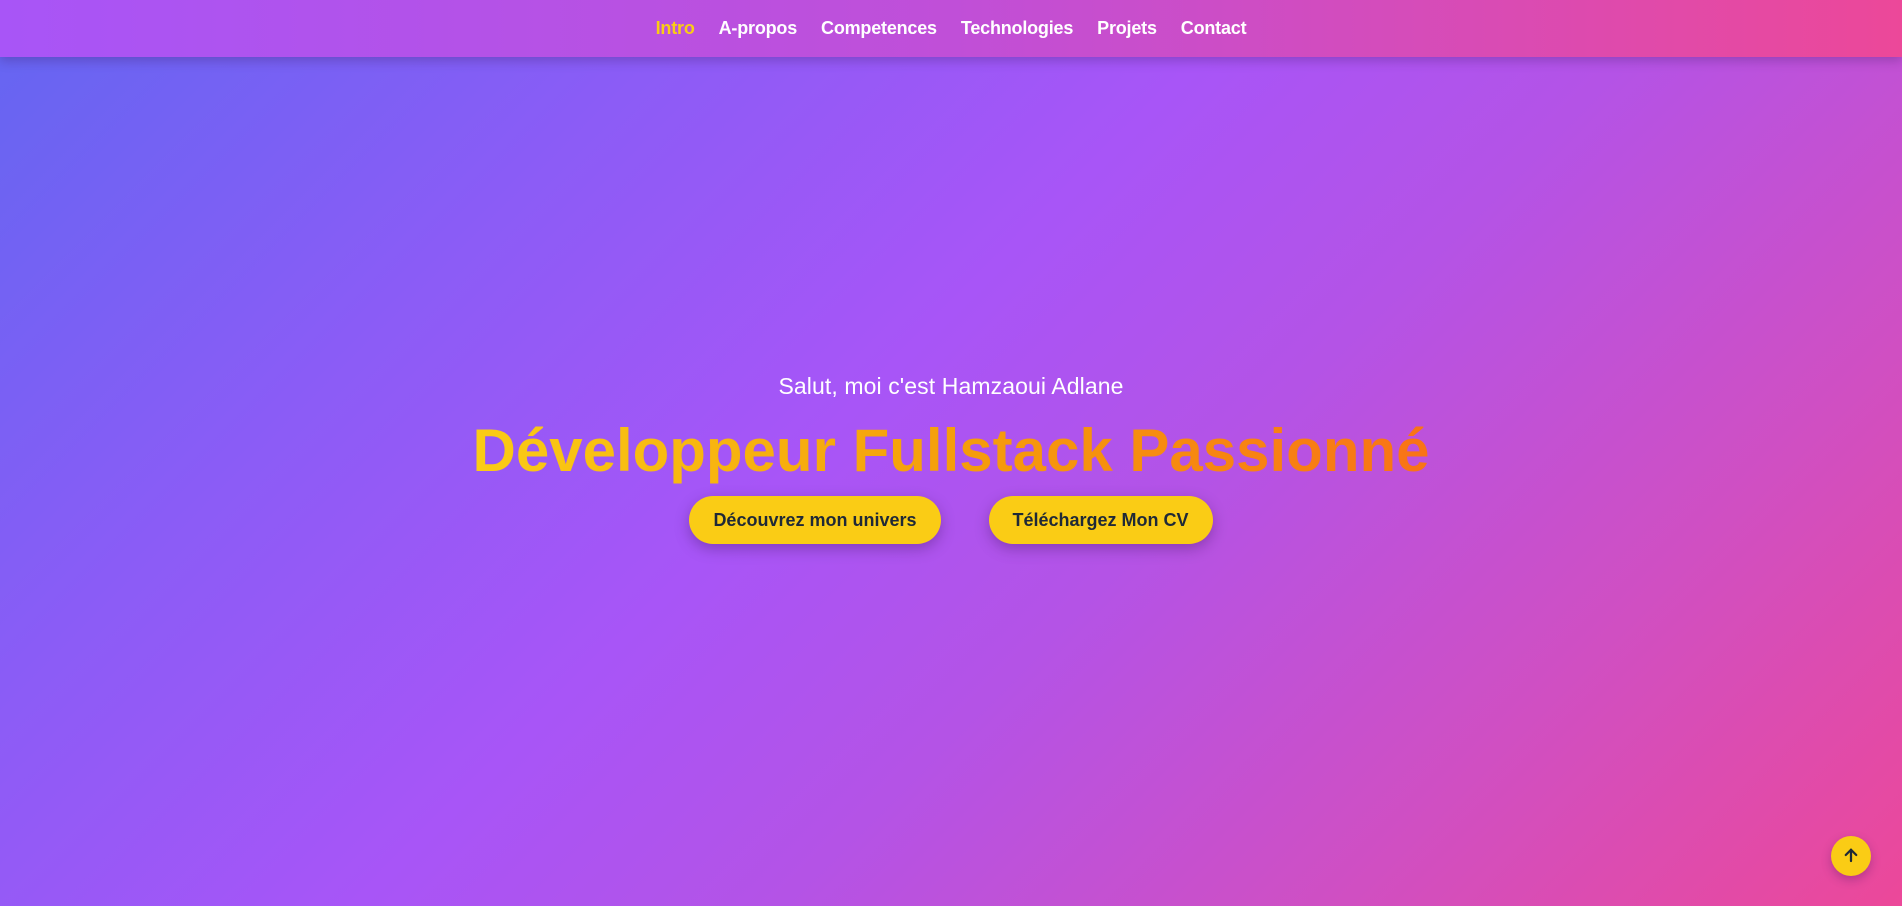  Describe the element at coordinates (815, 520) in the screenshot. I see `discover-button: Découvrez mon univers` at that location.